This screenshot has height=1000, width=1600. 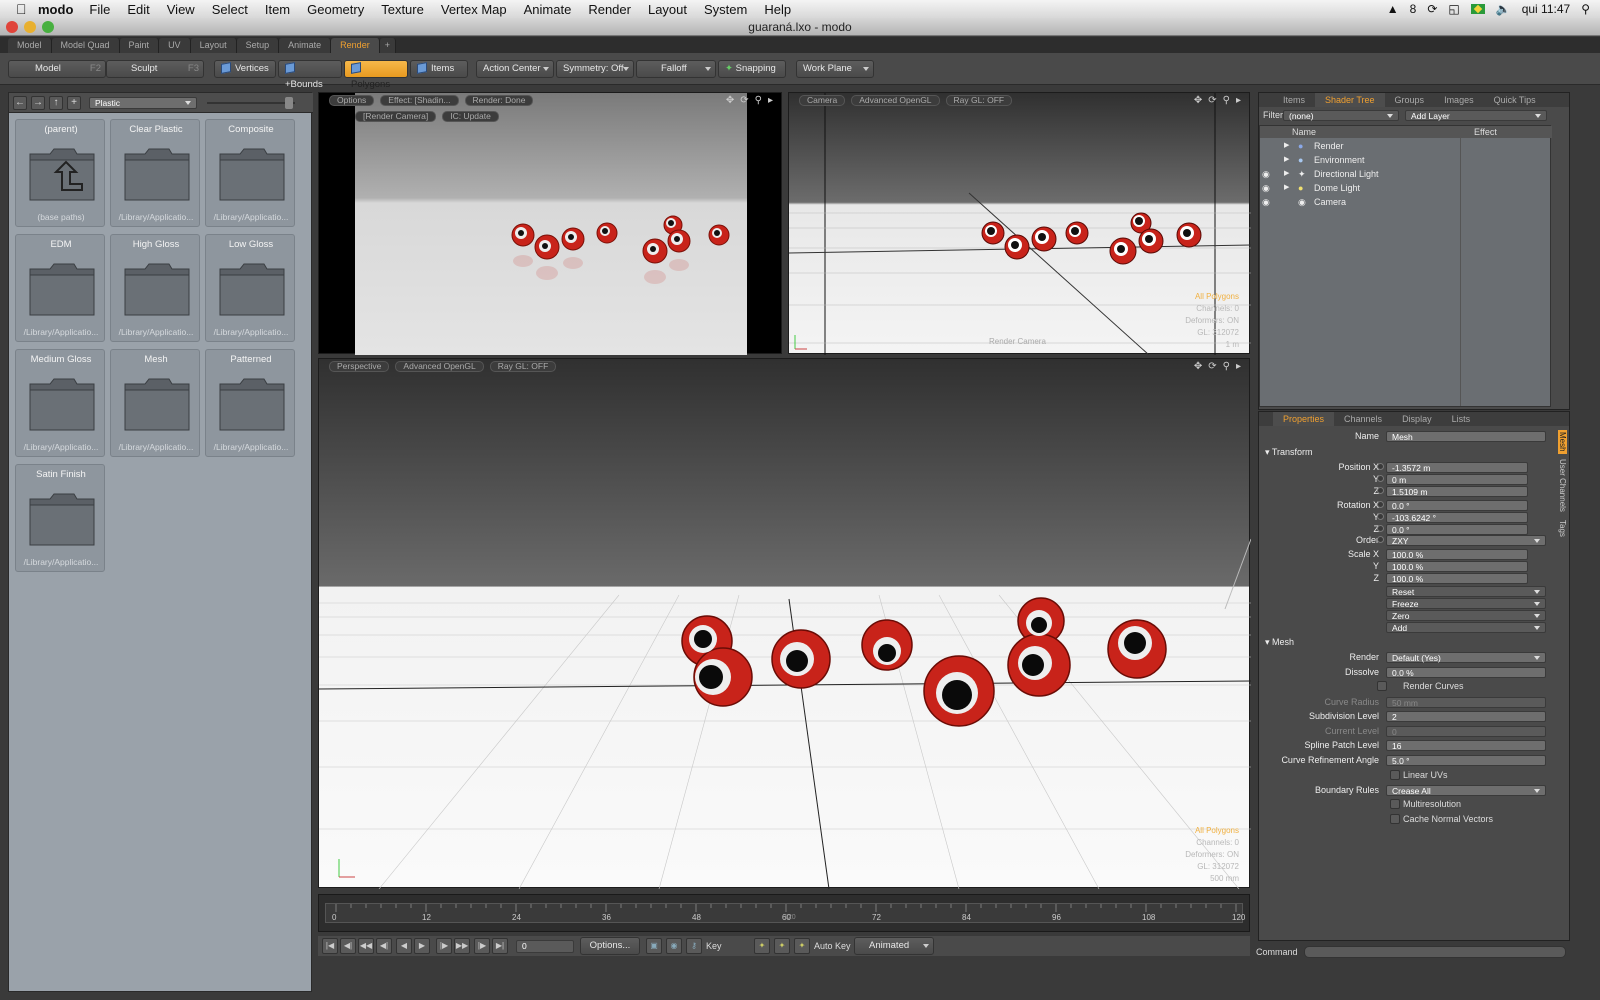 What do you see at coordinates (474, 9) in the screenshot?
I see `menu-vertex-map: Vertex Map` at bounding box center [474, 9].